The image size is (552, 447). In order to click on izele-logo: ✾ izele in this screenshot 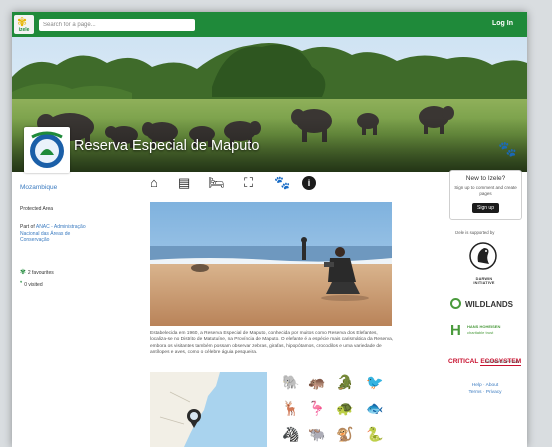, I will do `click(24, 24)`.